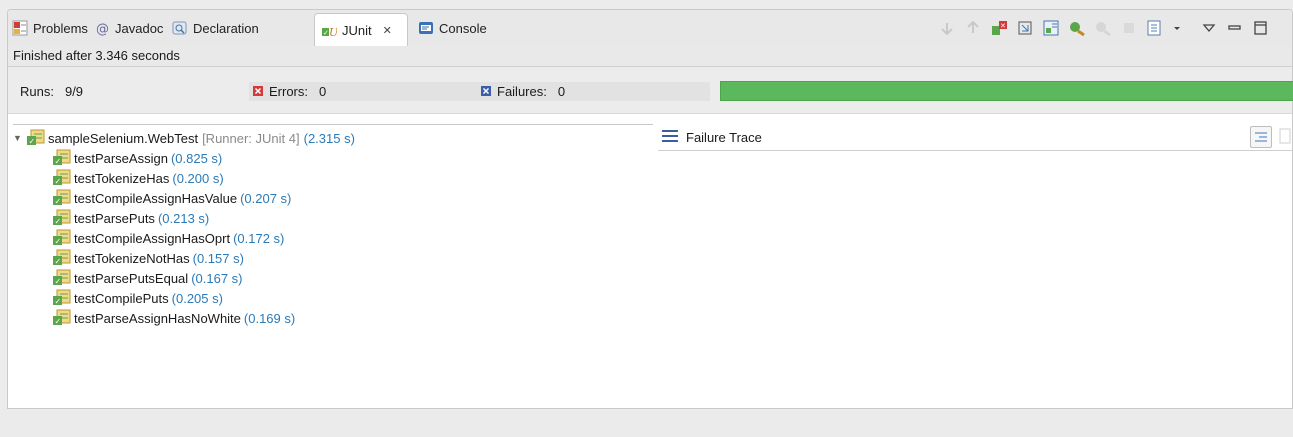  Describe the element at coordinates (333, 32) in the screenshot. I see `svg-text: U` at that location.